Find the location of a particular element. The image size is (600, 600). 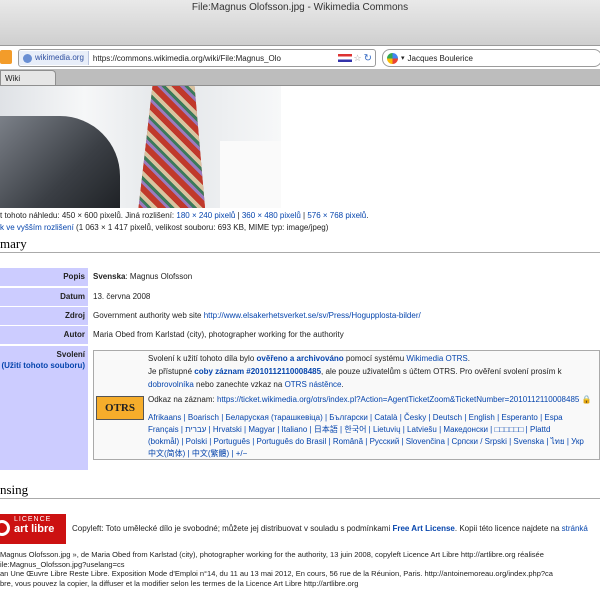

ticket-link-label: Odkaz na záznam: is located at coordinates (181, 399).